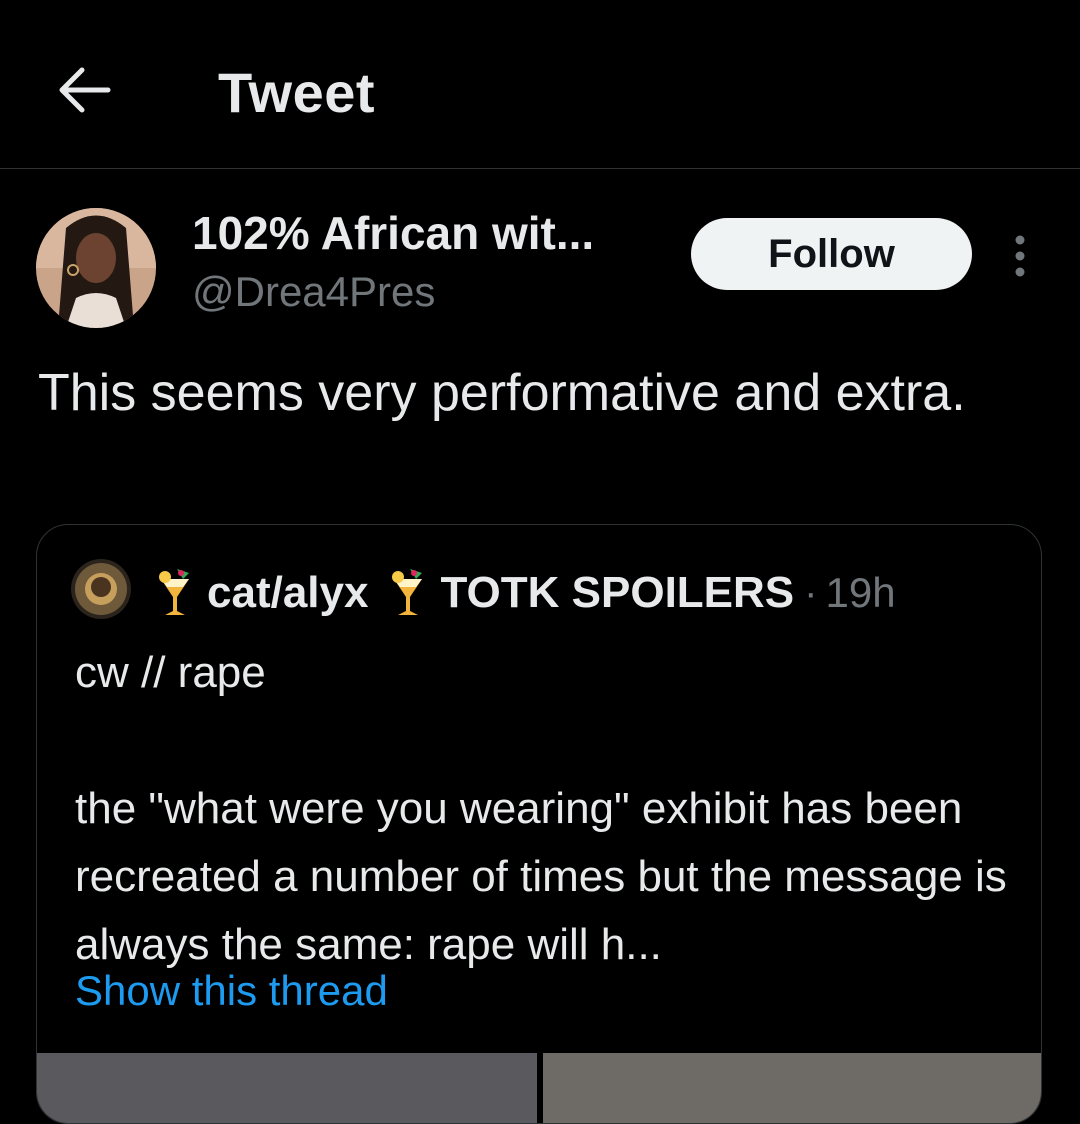  I want to click on tweet-text: This seems very performative and extra., so click(502, 393).